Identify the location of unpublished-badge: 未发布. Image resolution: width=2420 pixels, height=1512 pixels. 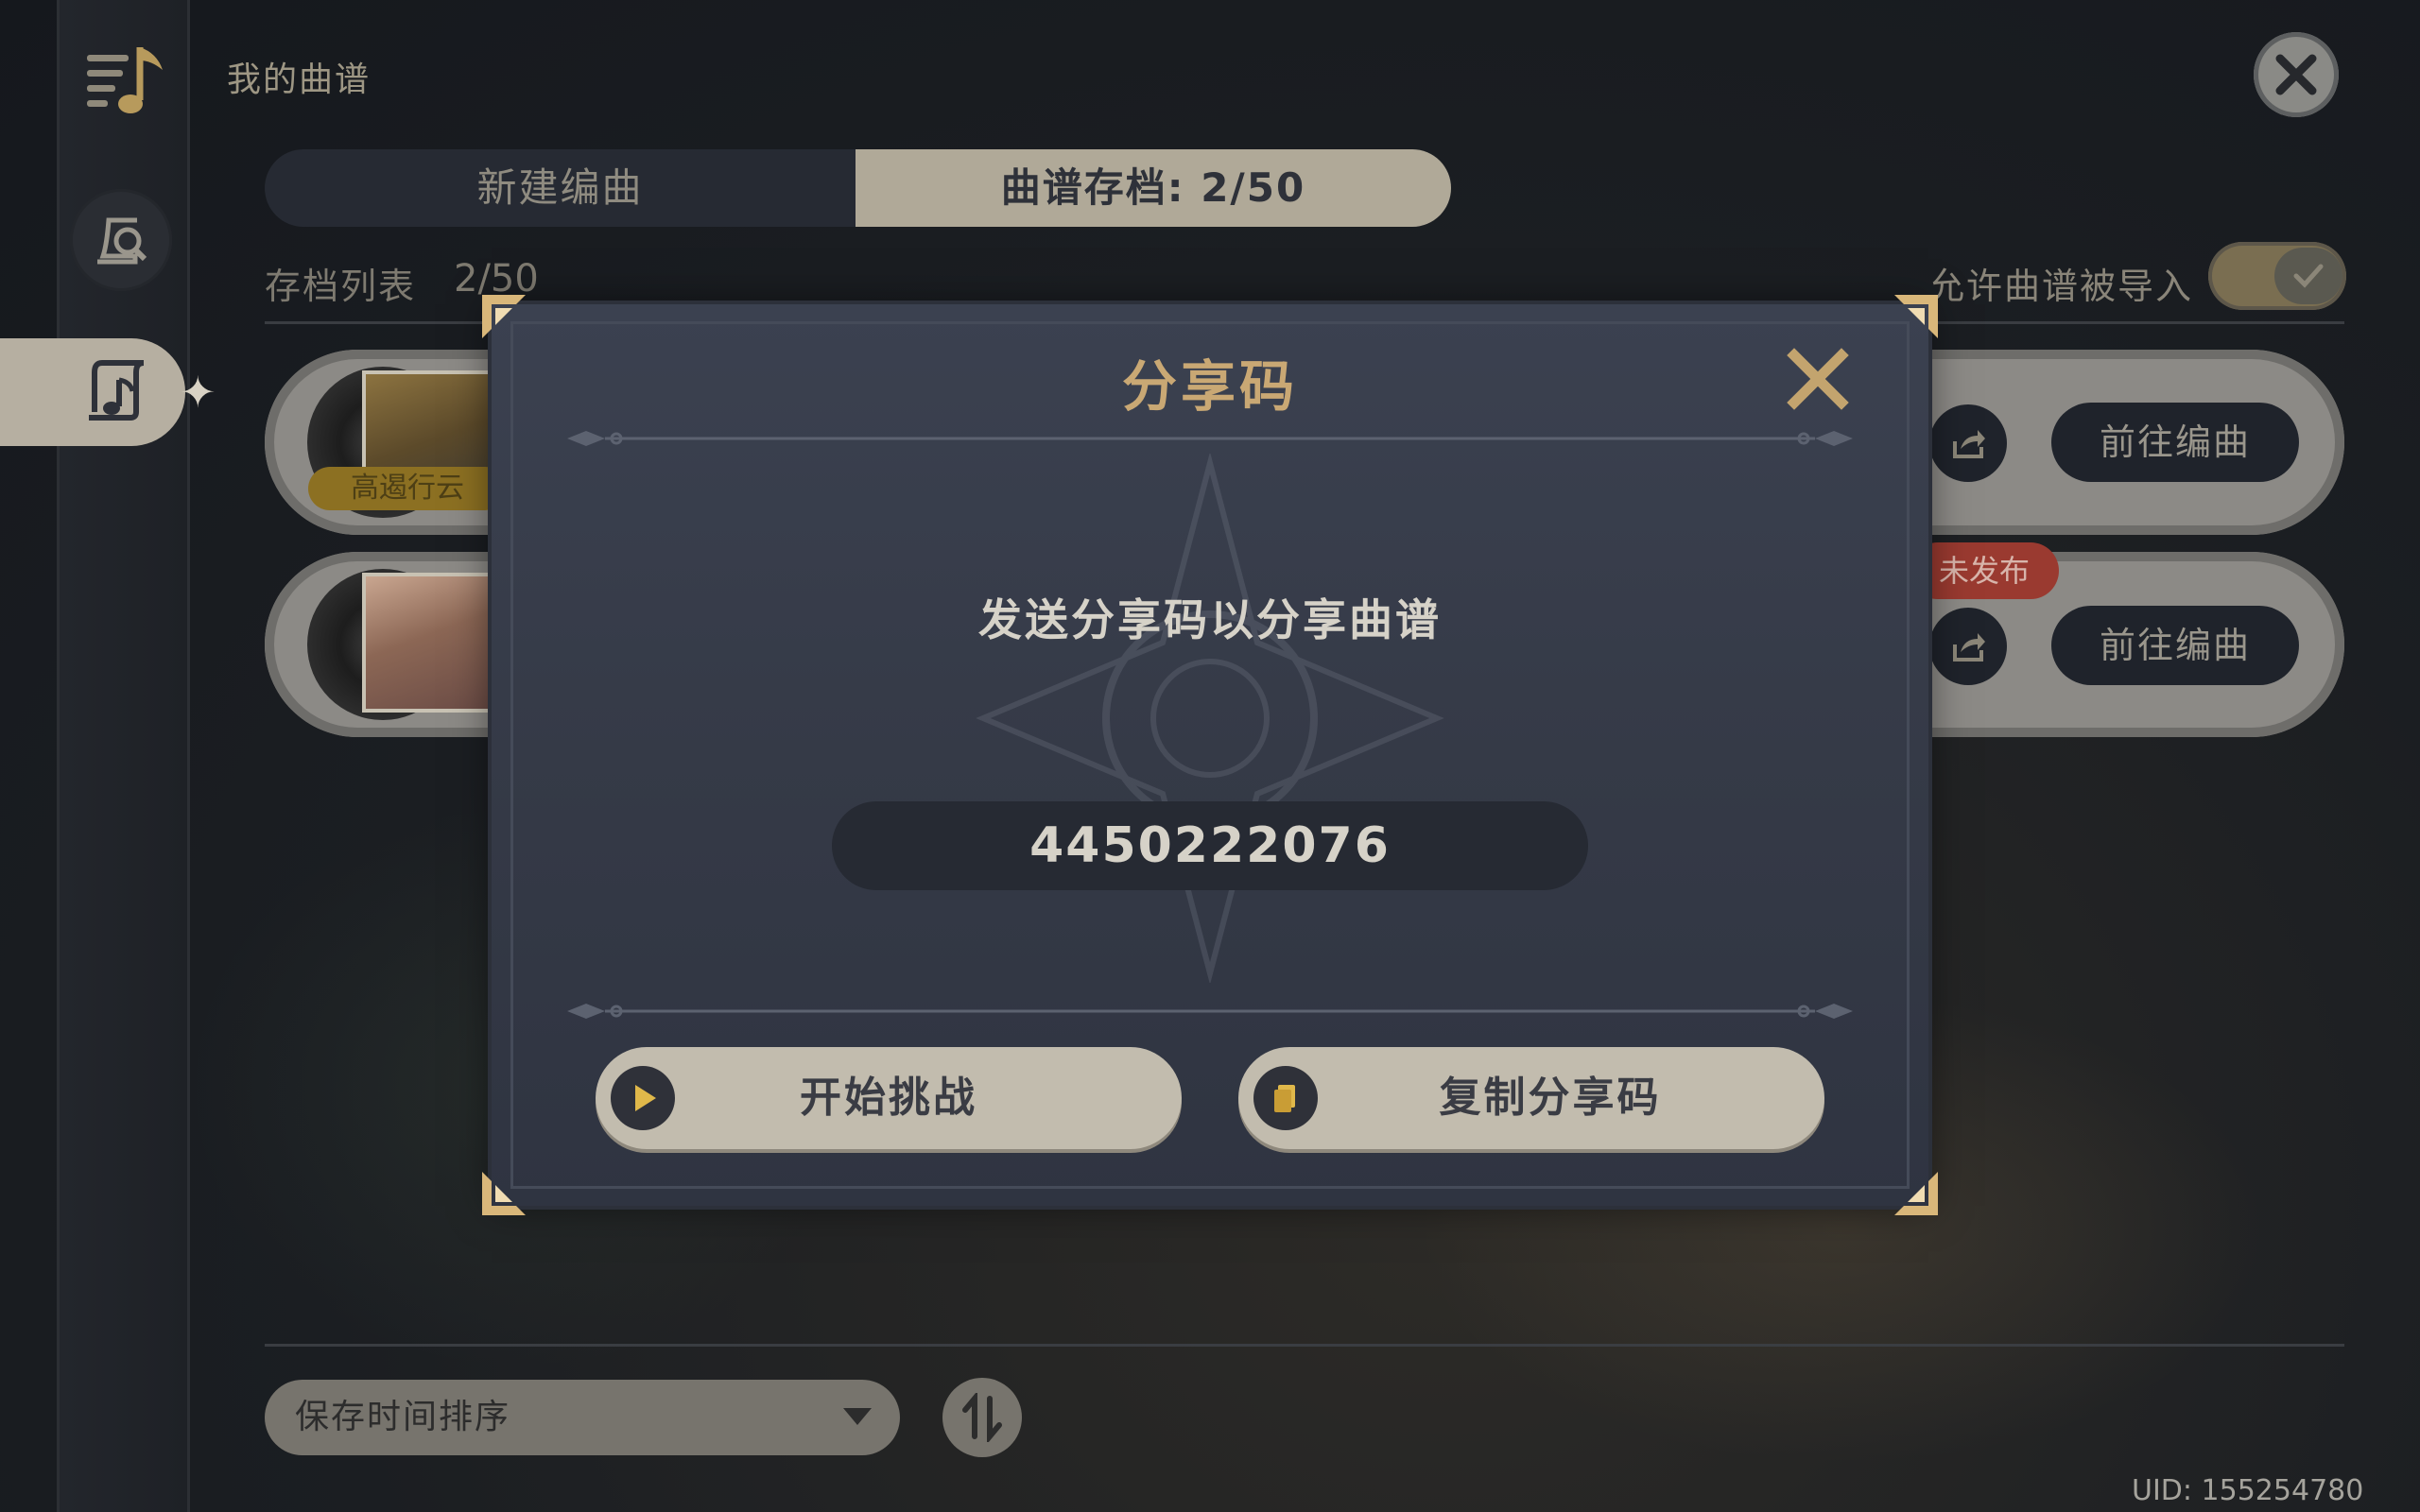
(1984, 570).